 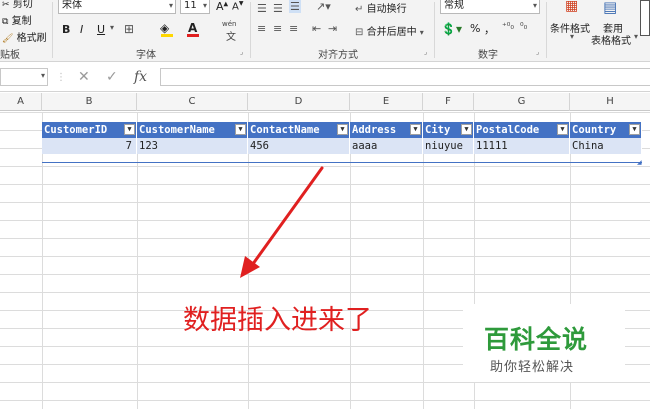 What do you see at coordinates (146, 55) in the screenshot?
I see `font-group-label: 字体` at bounding box center [146, 55].